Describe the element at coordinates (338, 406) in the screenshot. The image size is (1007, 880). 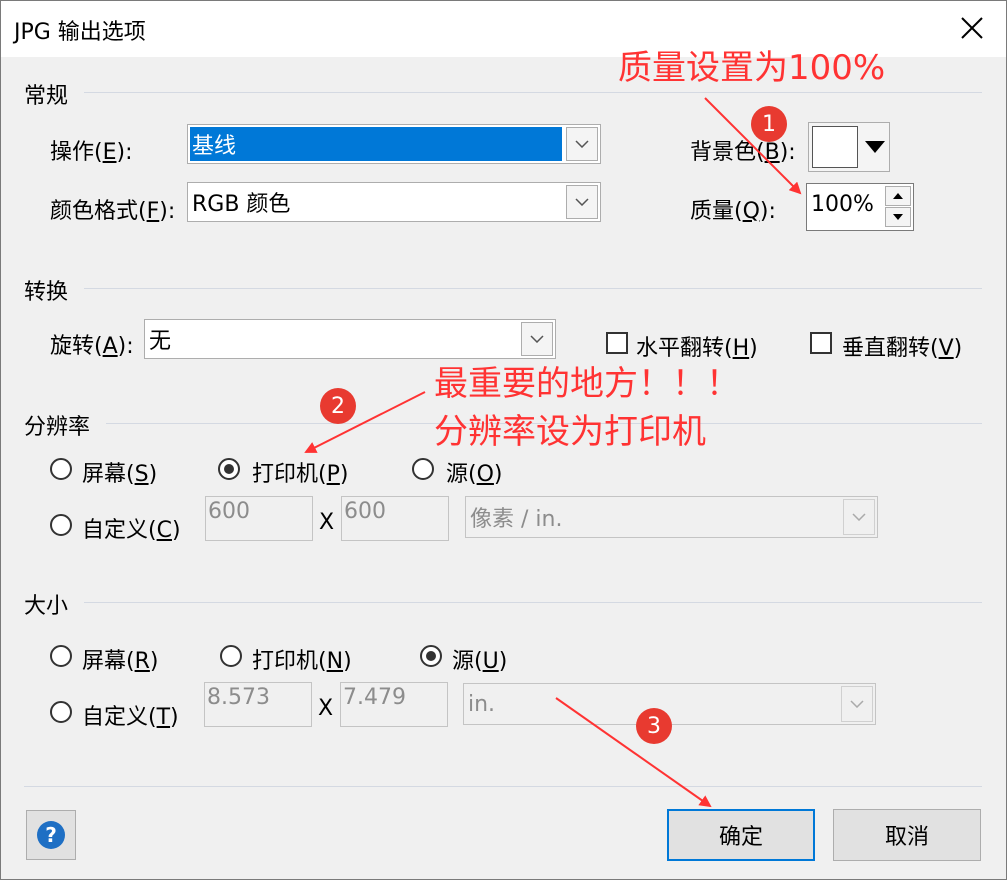
I see `annotation-badge-2: 2` at that location.